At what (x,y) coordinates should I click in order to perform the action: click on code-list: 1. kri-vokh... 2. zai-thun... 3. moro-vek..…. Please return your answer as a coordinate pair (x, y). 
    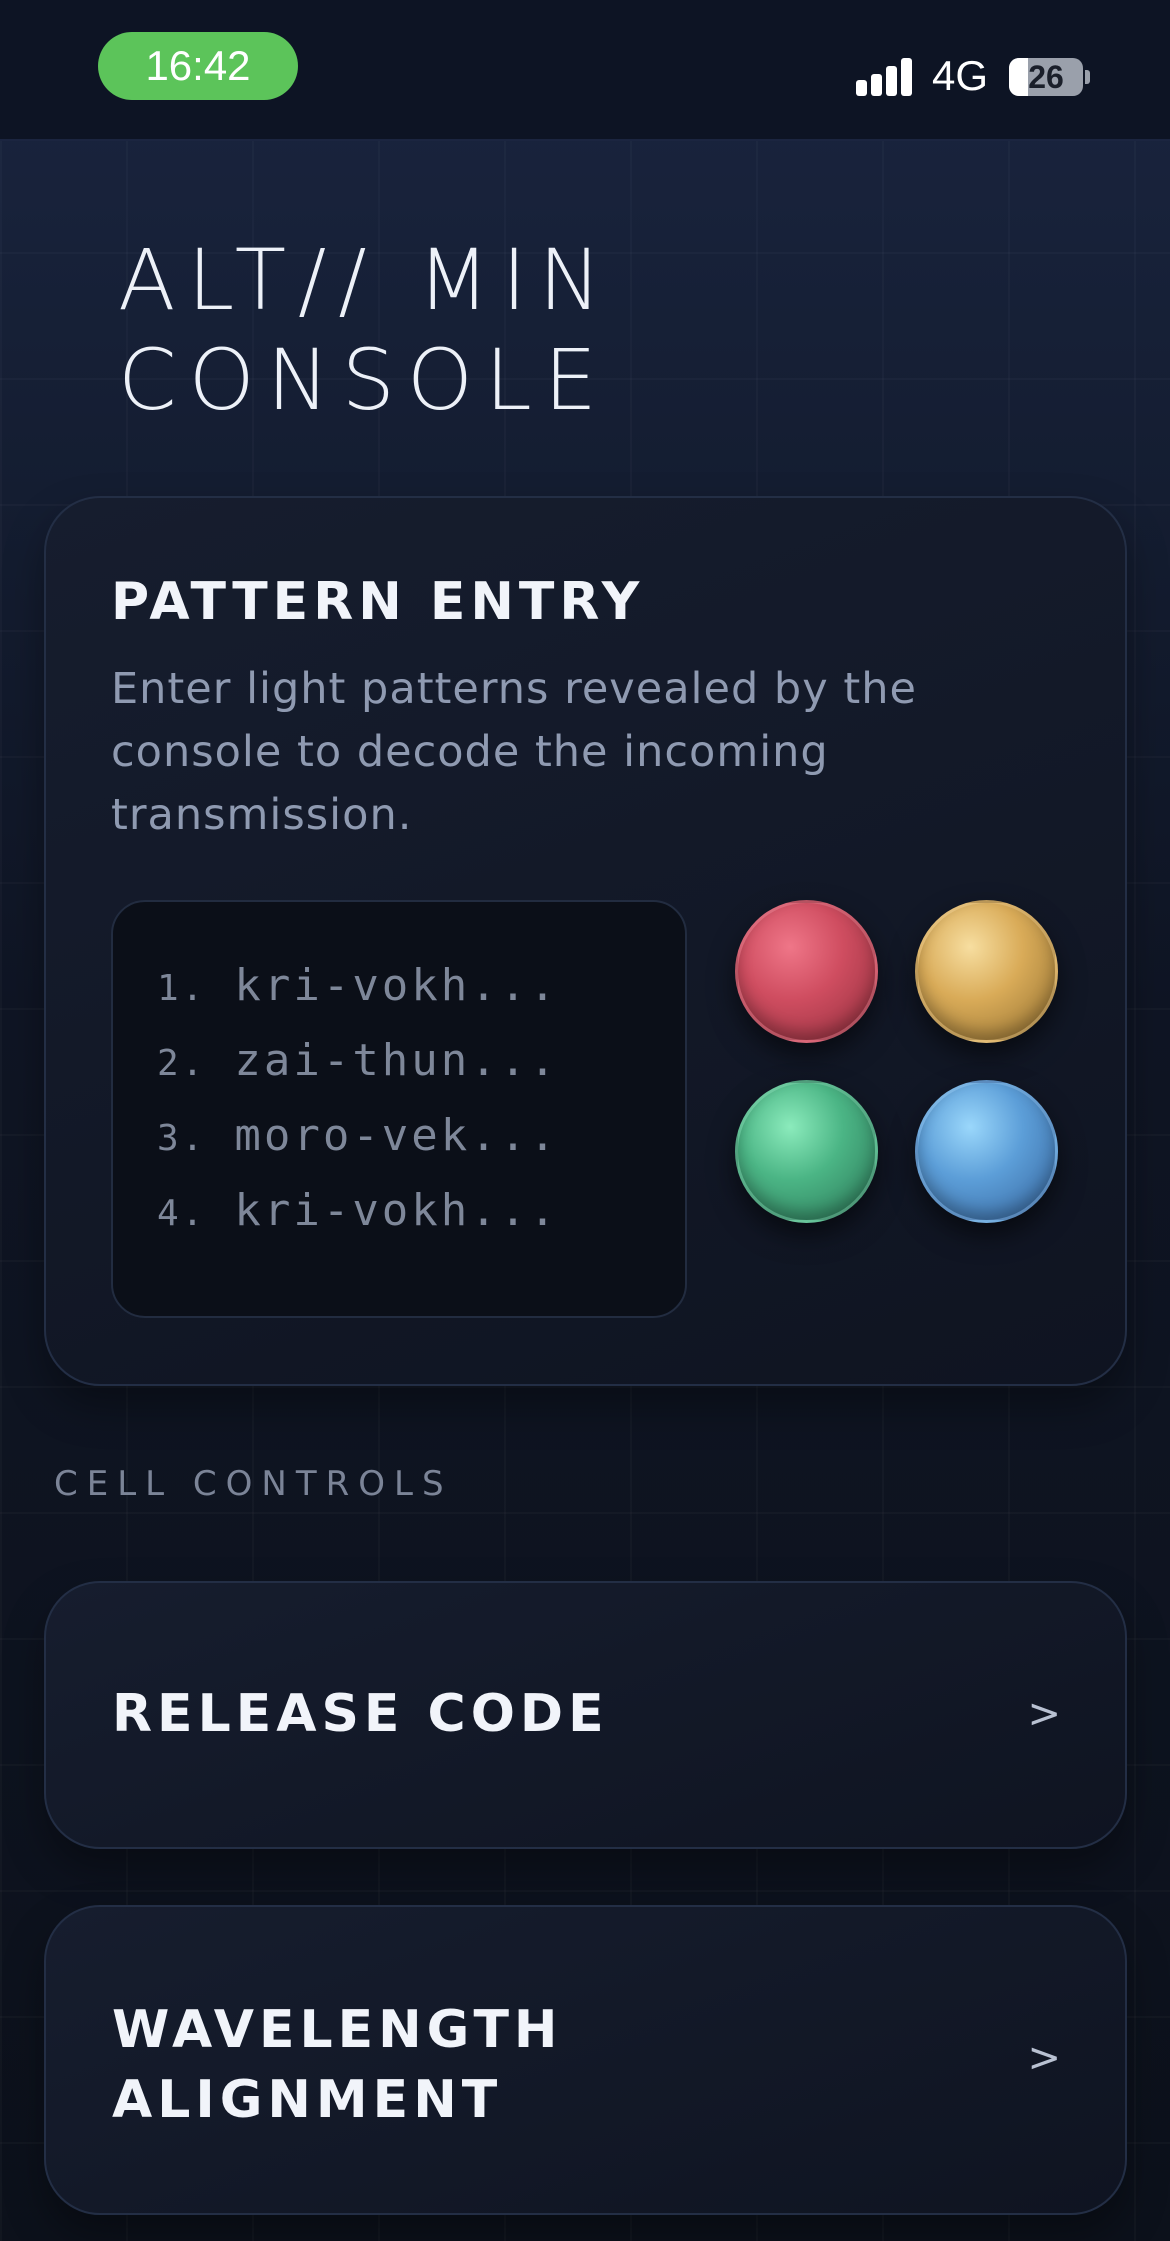
    Looking at the image, I should click on (399, 1109).